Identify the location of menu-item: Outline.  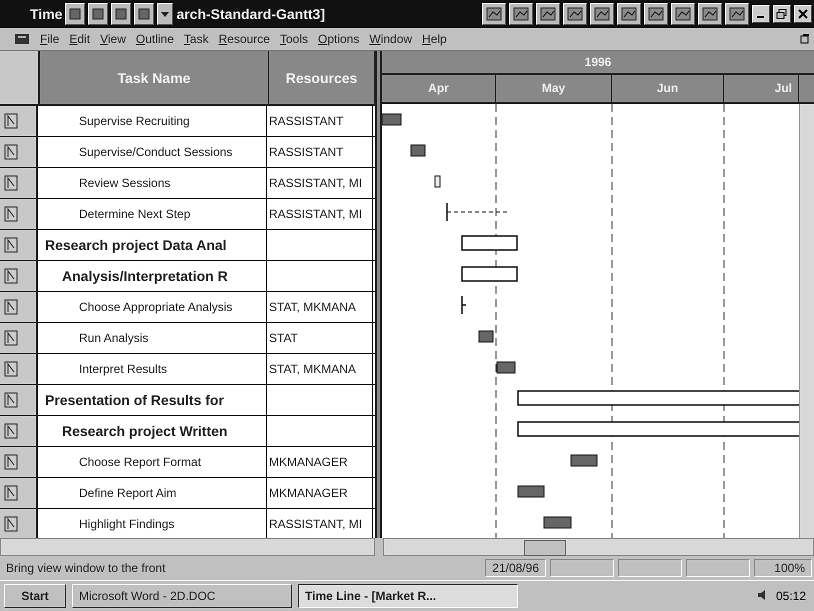
(155, 39).